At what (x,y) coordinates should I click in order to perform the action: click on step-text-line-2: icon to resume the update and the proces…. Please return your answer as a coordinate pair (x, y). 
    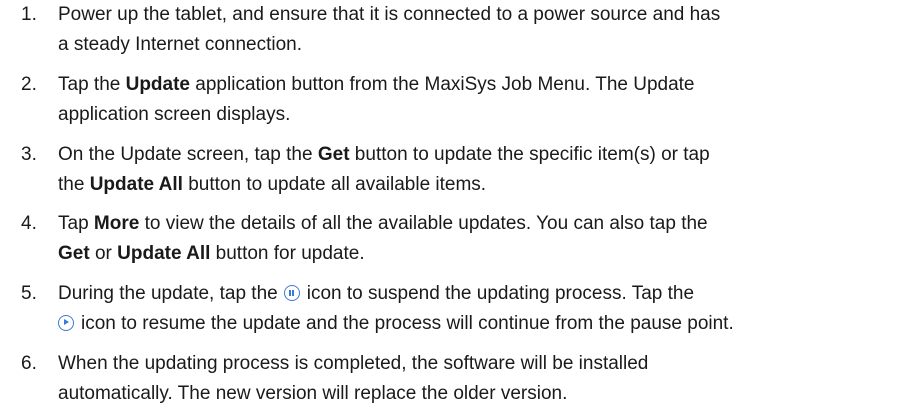
    Looking at the image, I should click on (407, 323).